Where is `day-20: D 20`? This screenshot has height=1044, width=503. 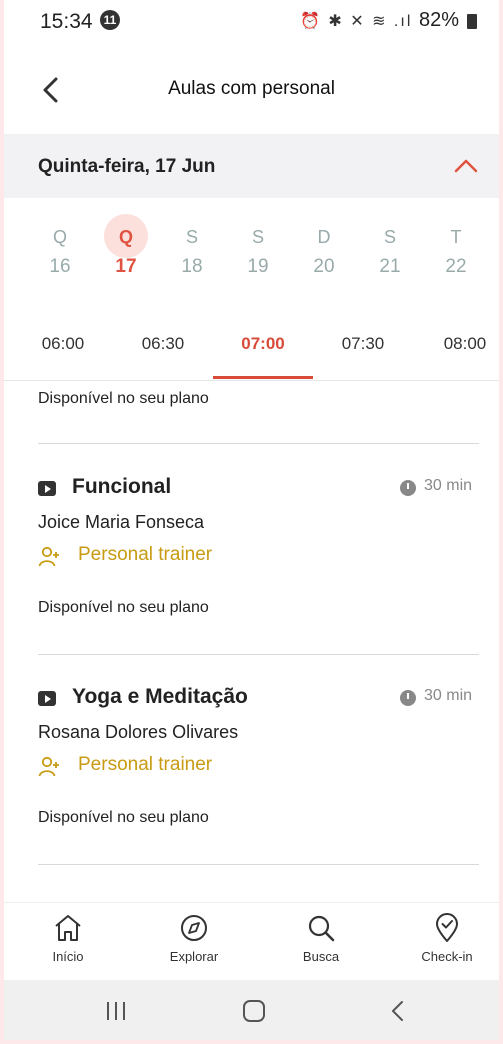 day-20: D 20 is located at coordinates (324, 254).